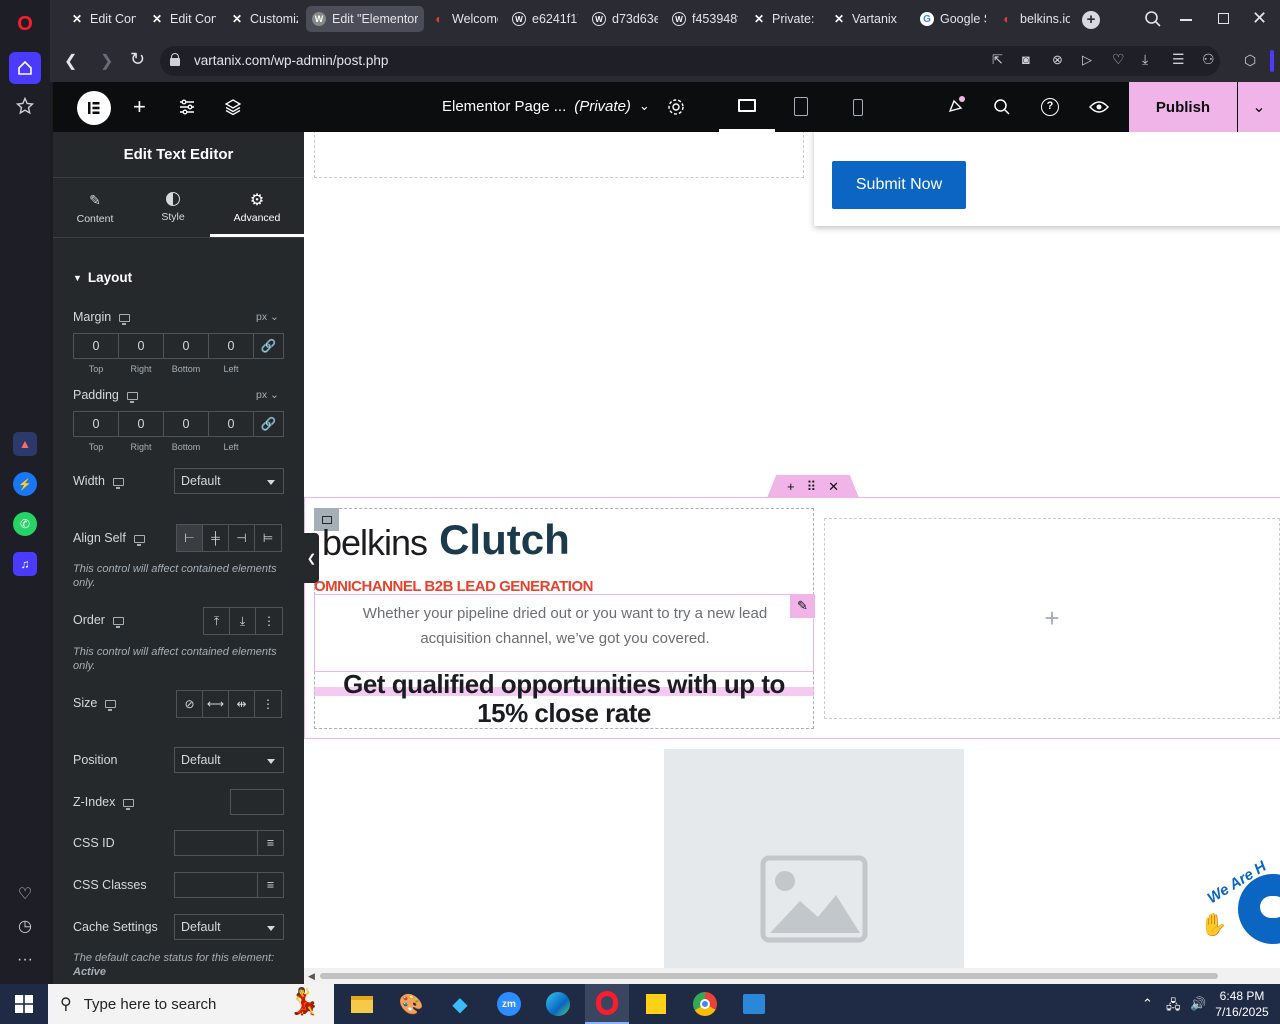 The width and height of the screenshot is (1280, 1024). What do you see at coordinates (607, 1004) in the screenshot?
I see `opera-taskbar-icon` at bounding box center [607, 1004].